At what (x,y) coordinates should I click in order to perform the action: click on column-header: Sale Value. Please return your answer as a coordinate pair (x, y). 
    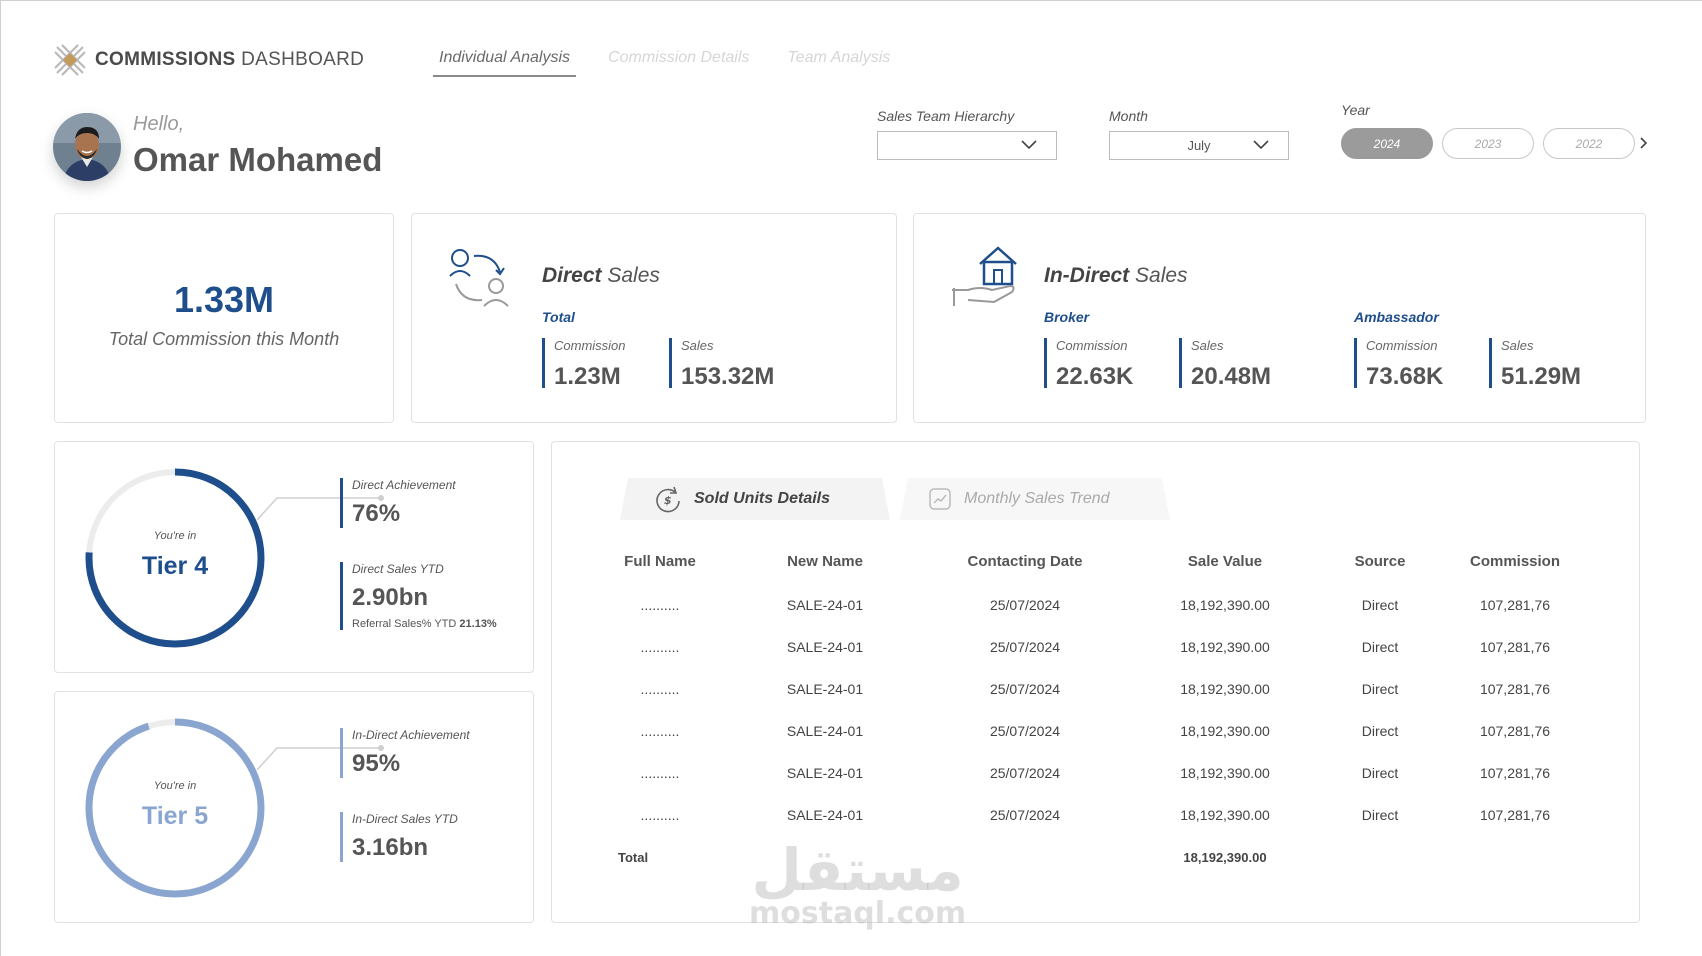
    Looking at the image, I should click on (1225, 561).